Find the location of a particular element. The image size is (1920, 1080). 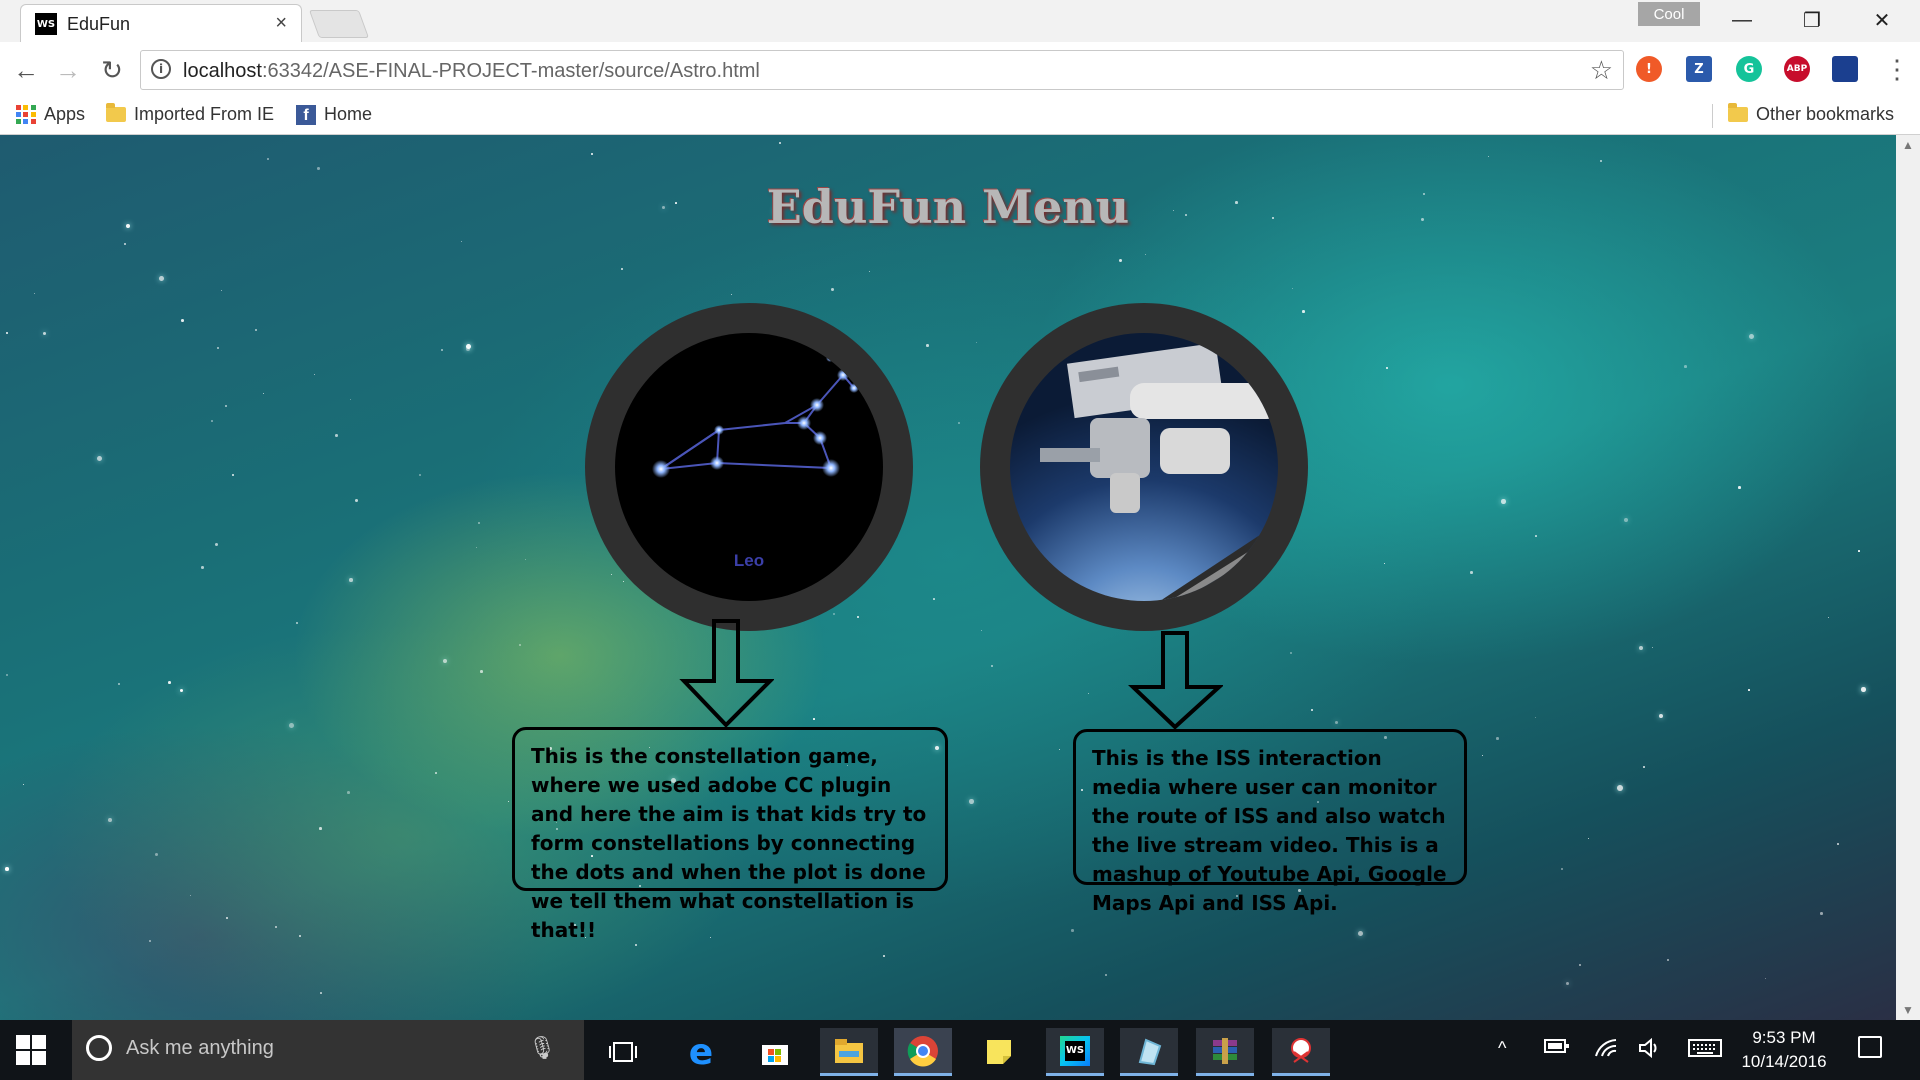

bookmark-home: f Home is located at coordinates (334, 114).